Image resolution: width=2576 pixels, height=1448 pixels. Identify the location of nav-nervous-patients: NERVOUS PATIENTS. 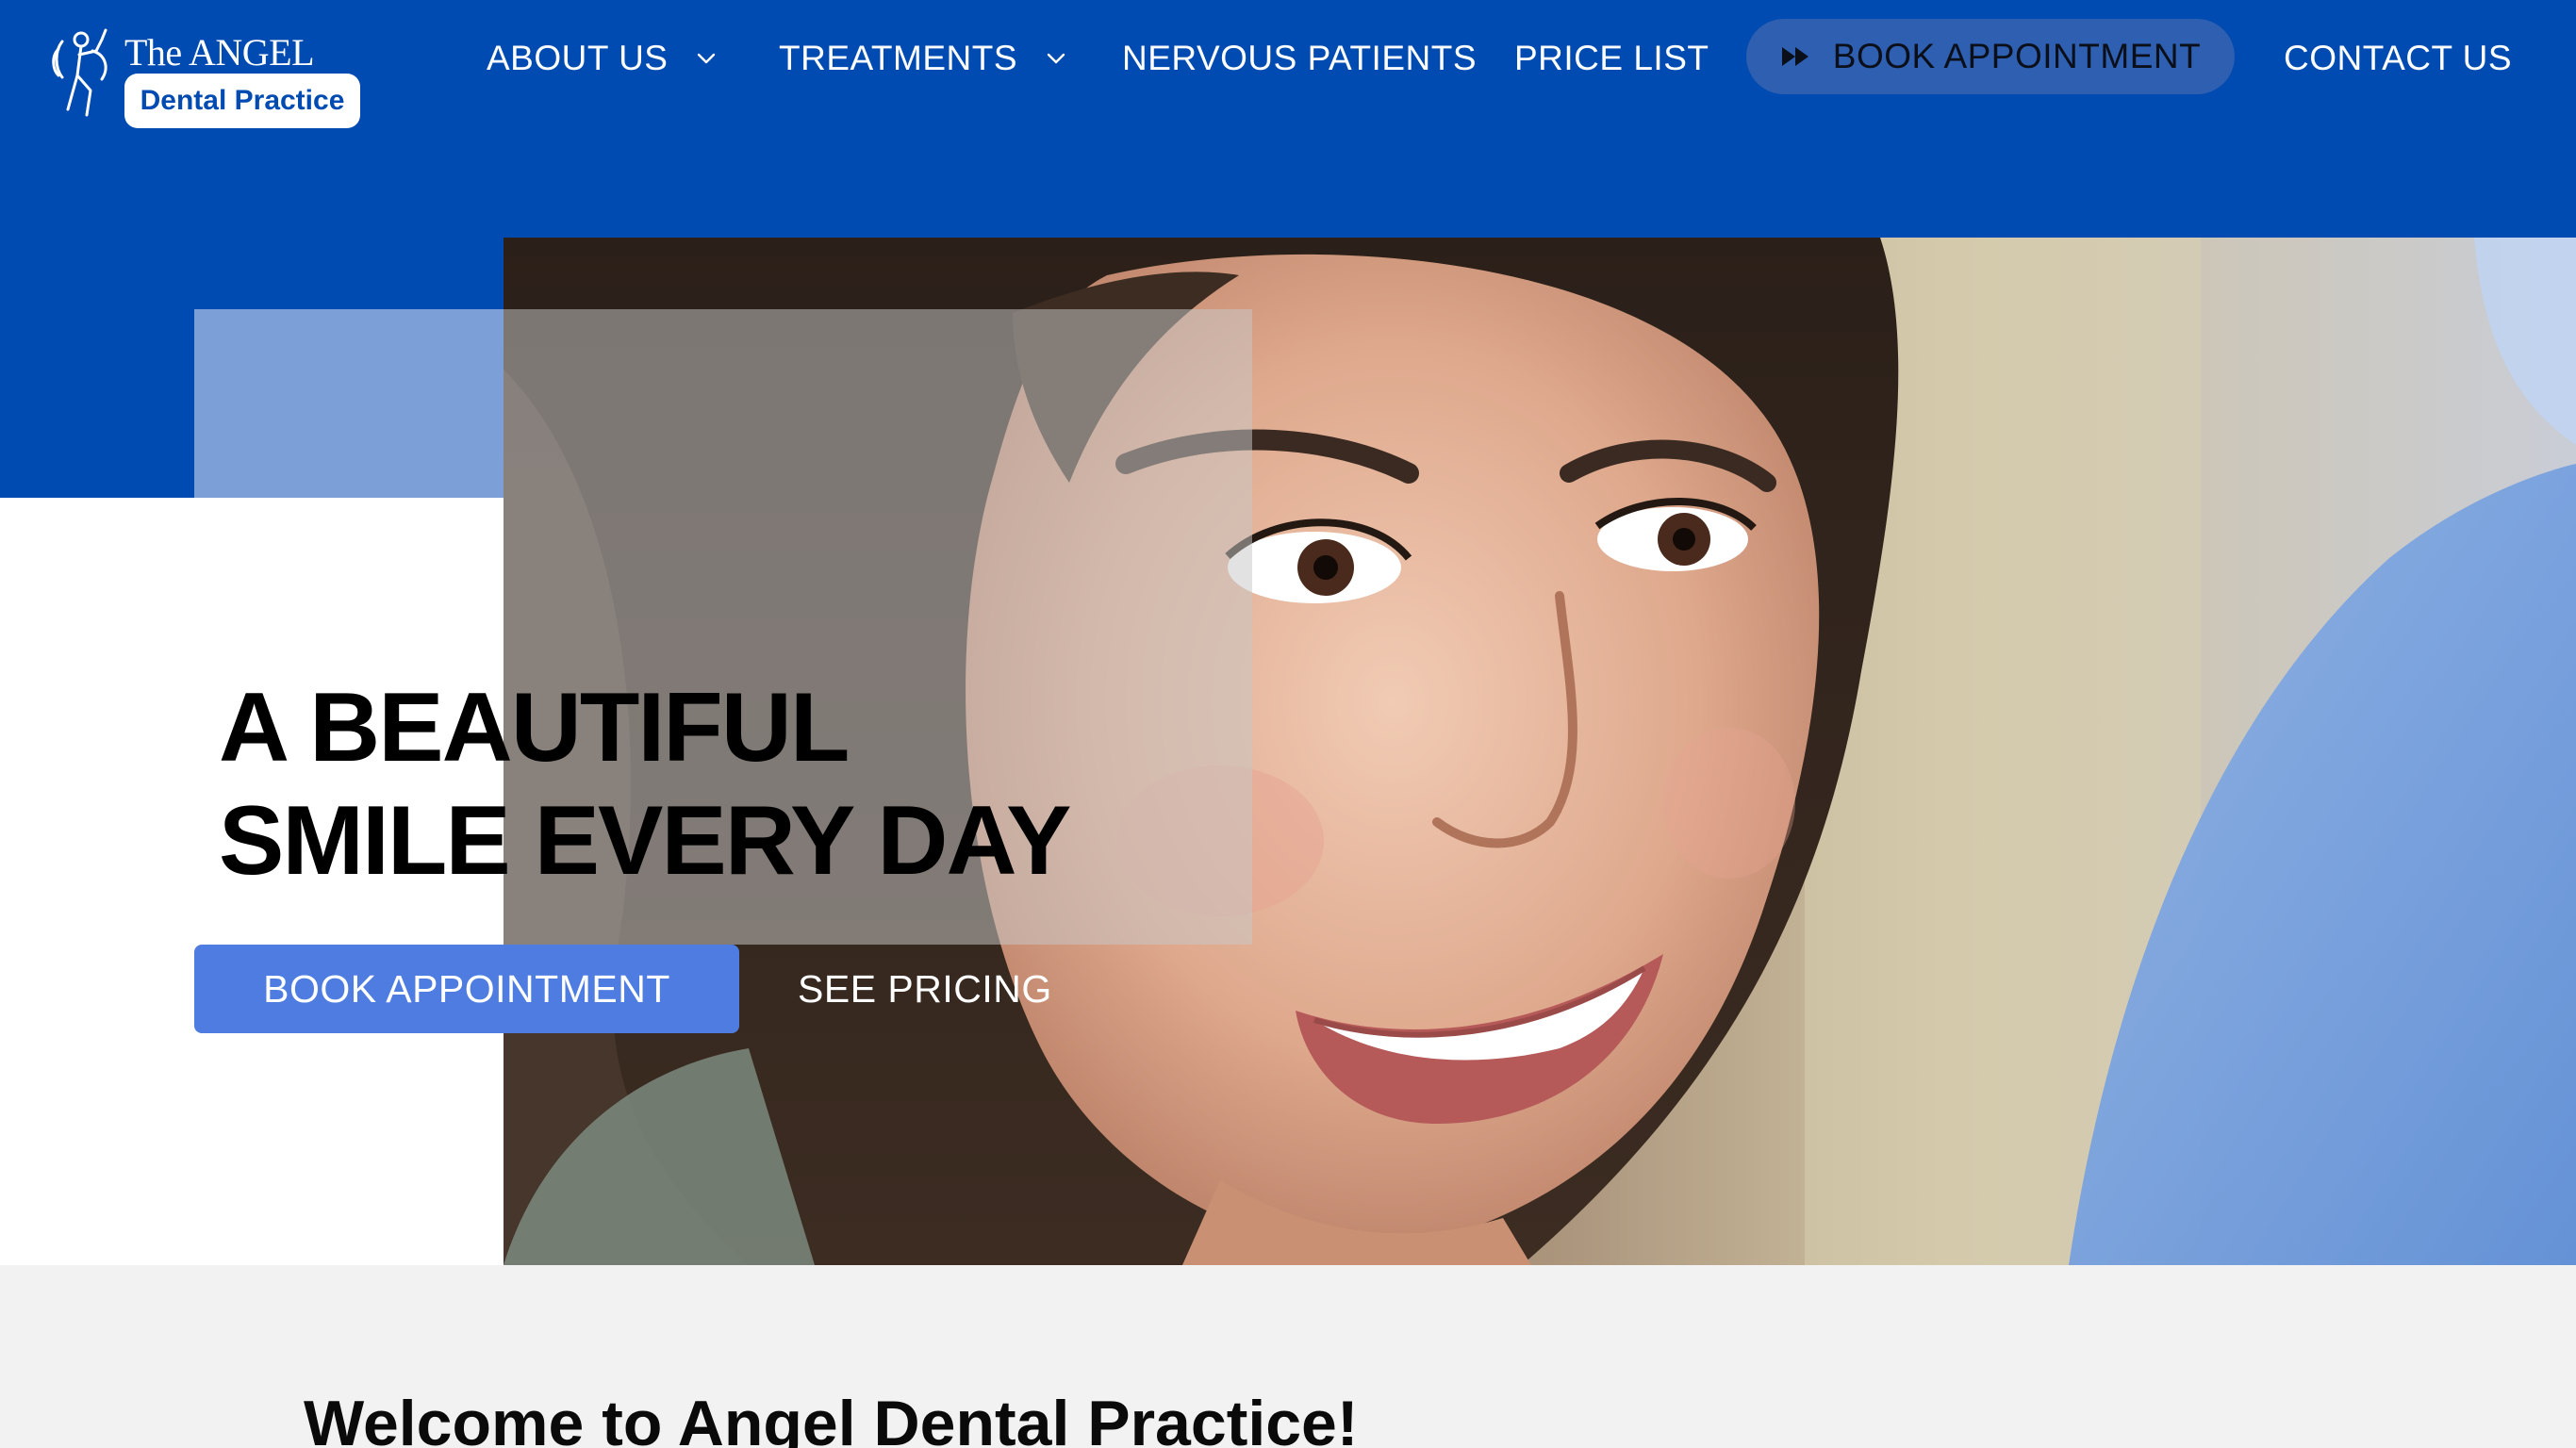
(1299, 58).